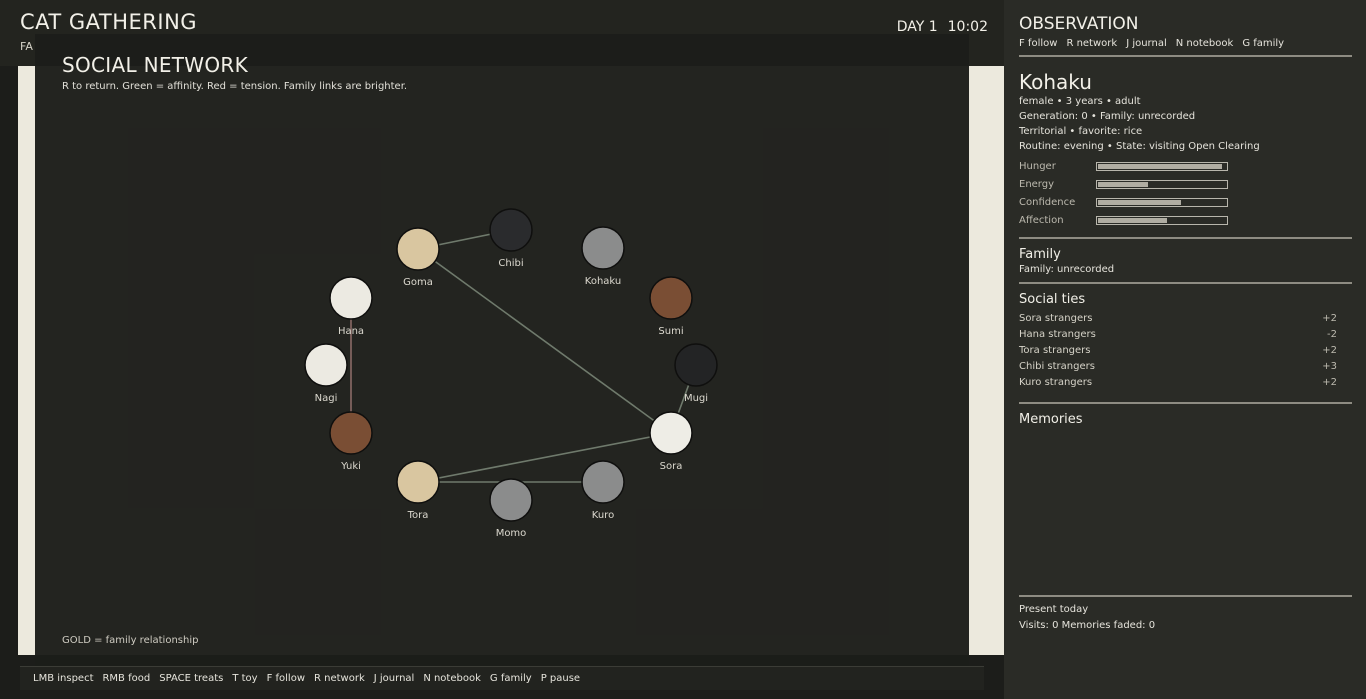  Describe the element at coordinates (544, 341) in the screenshot. I see `link-goma-sora` at that location.